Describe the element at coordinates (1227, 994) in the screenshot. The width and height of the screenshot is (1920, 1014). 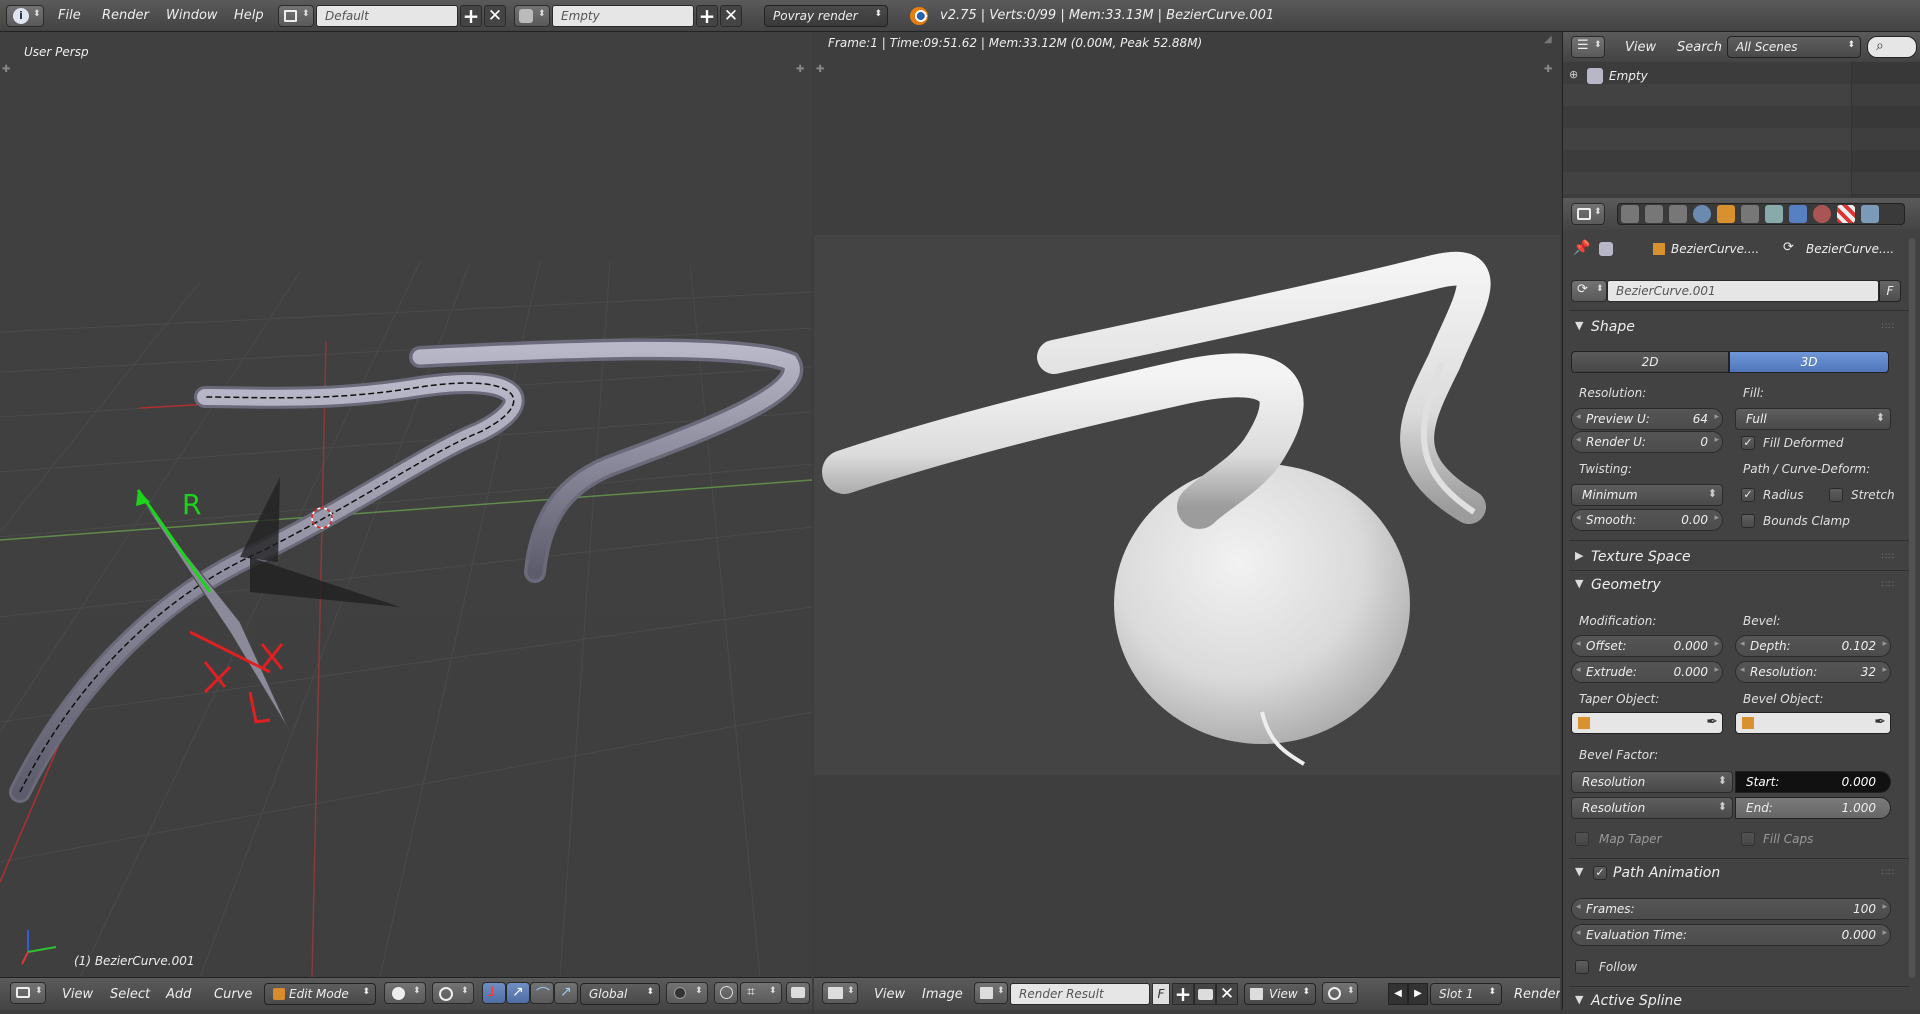
I see `close-image-icon: ✕` at that location.